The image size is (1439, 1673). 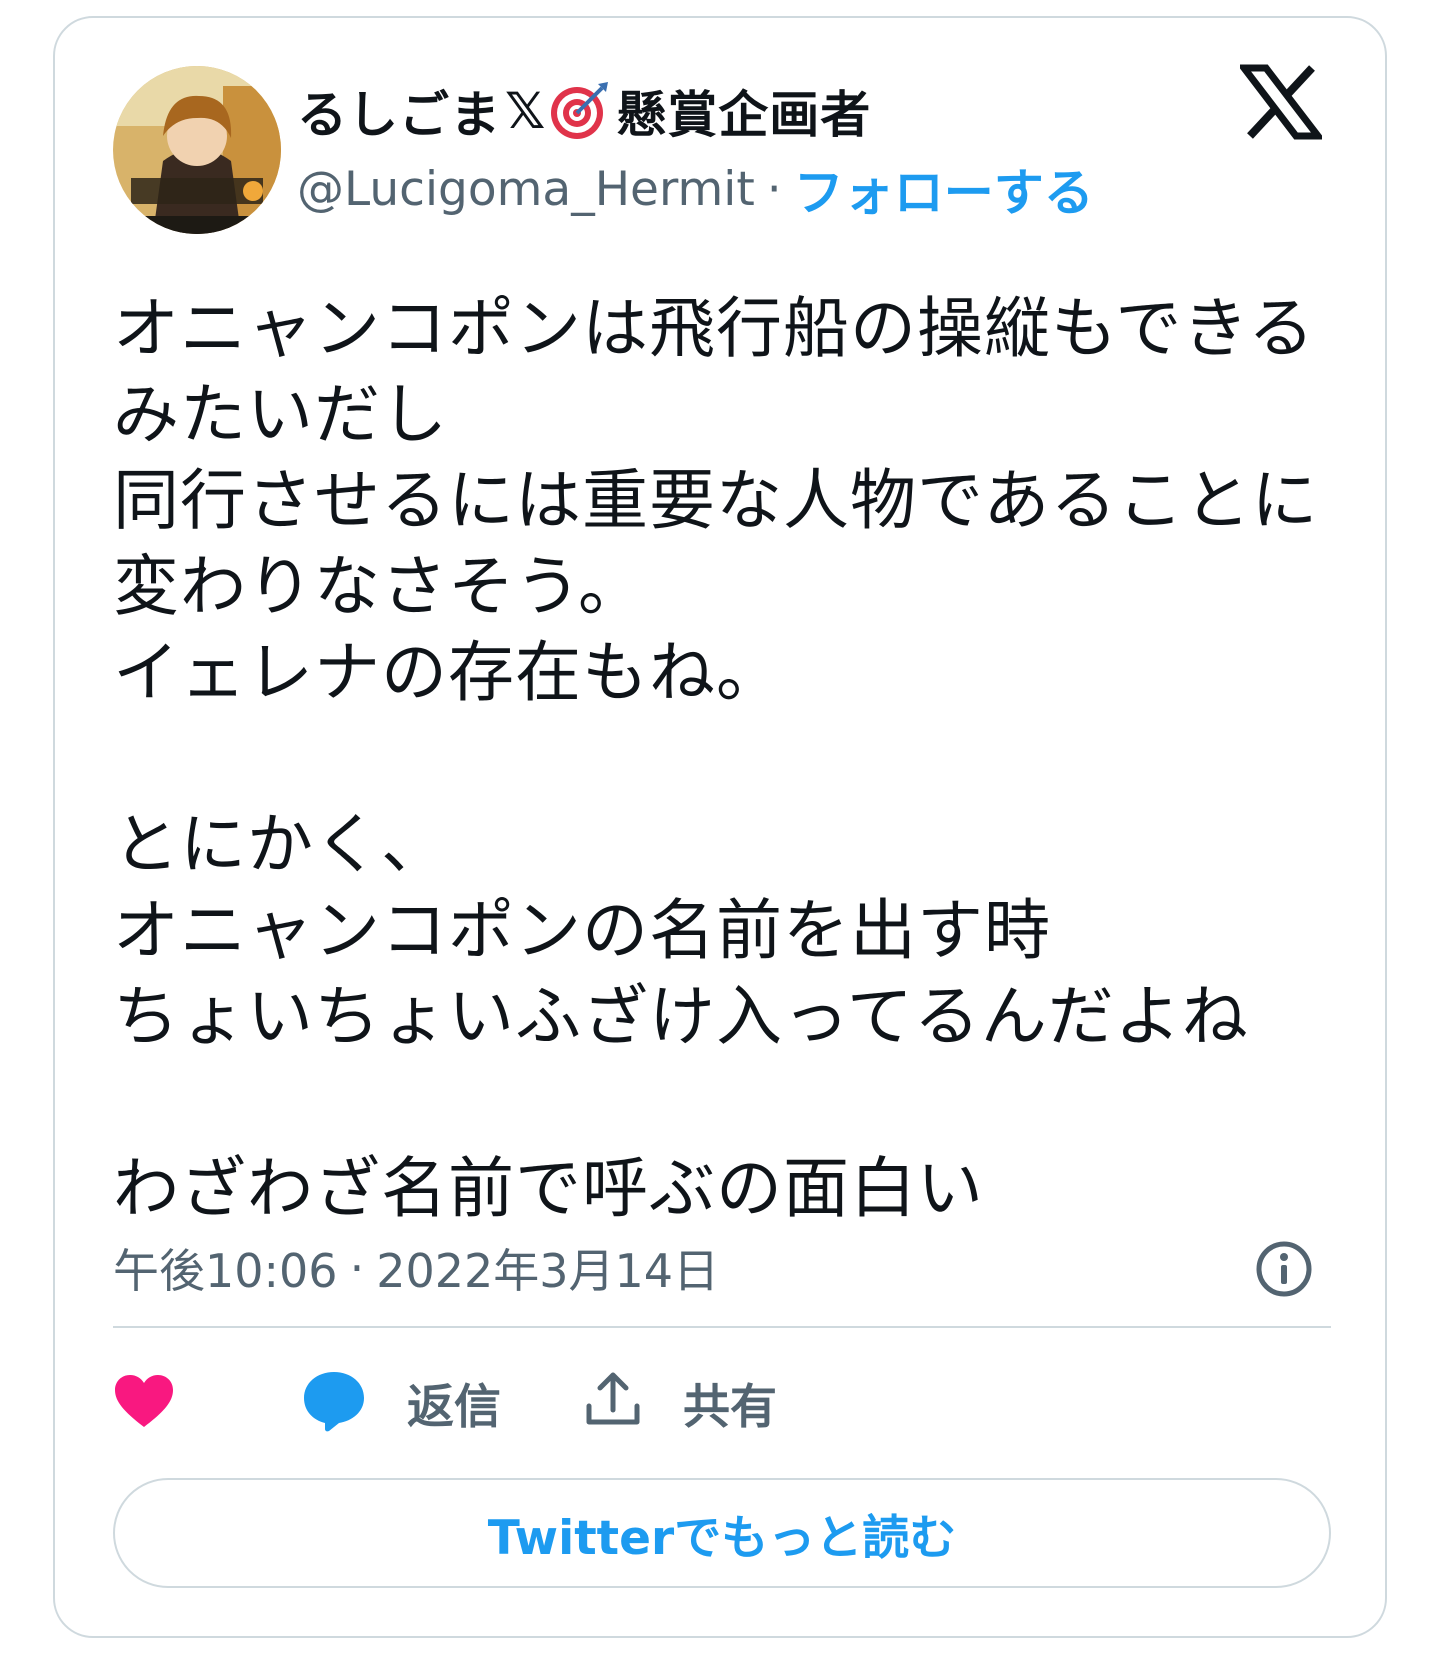 What do you see at coordinates (944, 189) in the screenshot?
I see `follow-button: フォローする` at bounding box center [944, 189].